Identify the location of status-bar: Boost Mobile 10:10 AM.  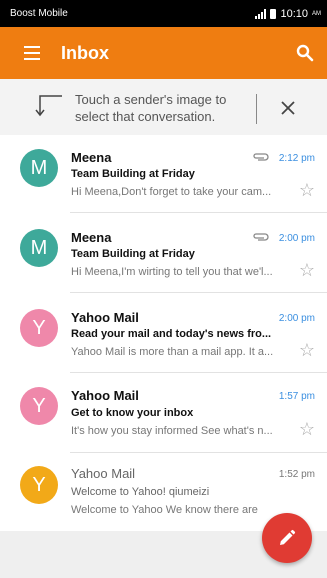
(163, 13).